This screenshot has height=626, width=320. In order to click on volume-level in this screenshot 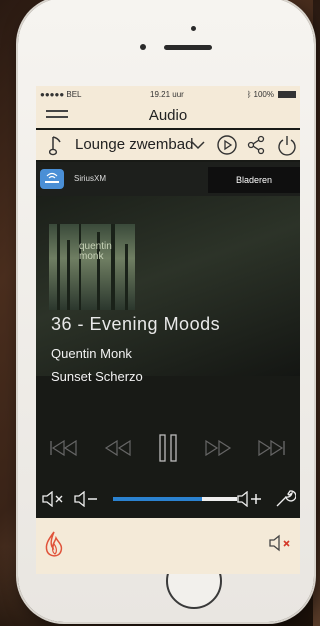, I will do `click(158, 499)`.